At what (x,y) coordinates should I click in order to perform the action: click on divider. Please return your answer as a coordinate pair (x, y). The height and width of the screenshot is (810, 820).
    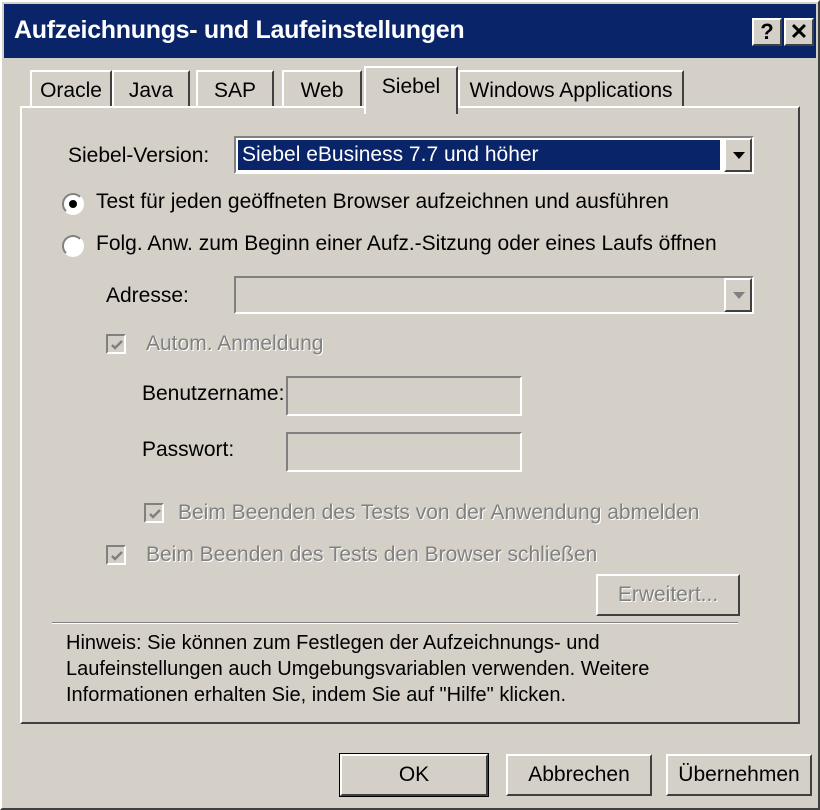
    Looking at the image, I should click on (395, 623).